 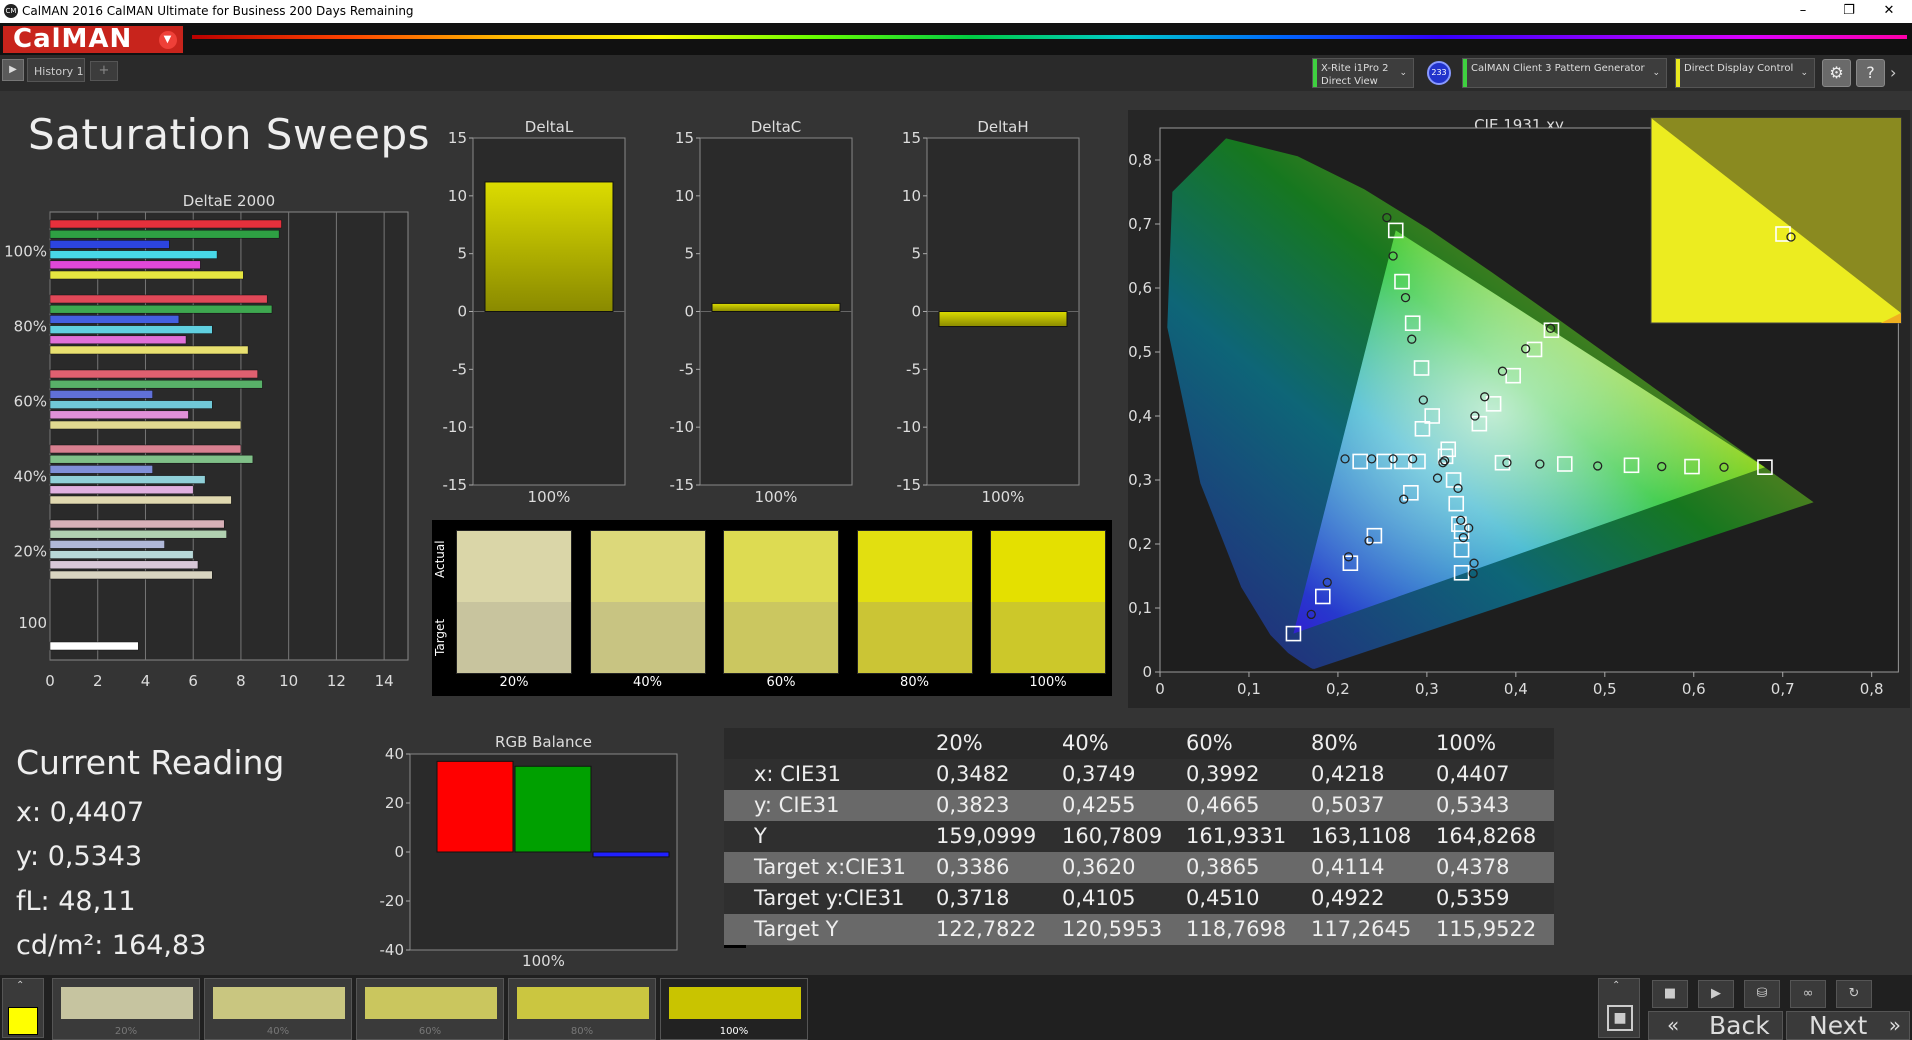 What do you see at coordinates (1348, 867) in the screenshot?
I see `table-cell: 0,4114` at bounding box center [1348, 867].